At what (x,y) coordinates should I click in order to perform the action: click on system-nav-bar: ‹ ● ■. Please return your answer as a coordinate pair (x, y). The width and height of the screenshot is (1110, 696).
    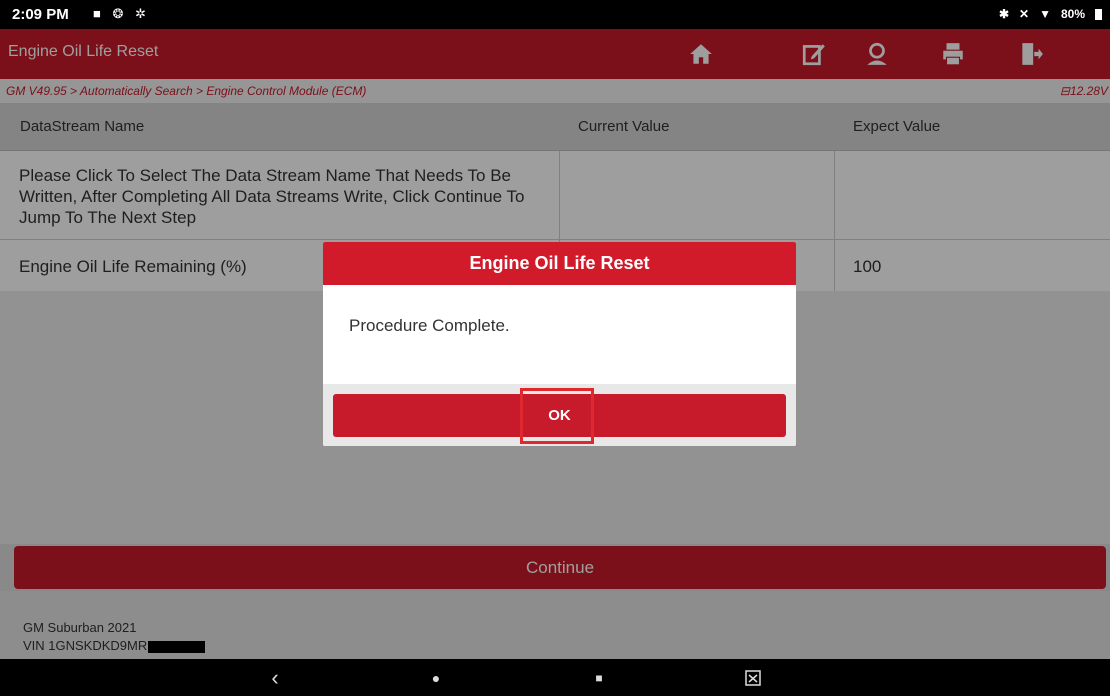
    Looking at the image, I should click on (555, 677).